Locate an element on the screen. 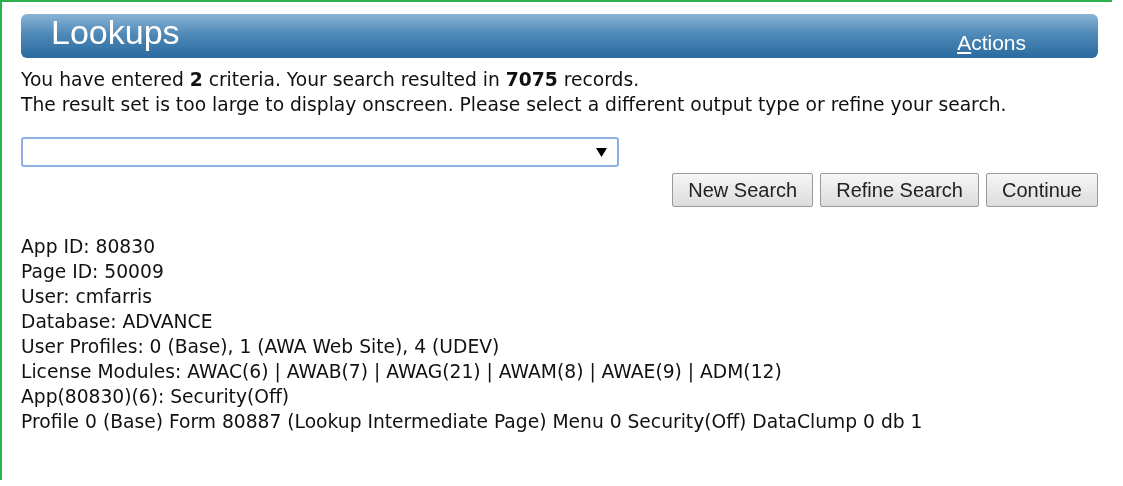 This screenshot has height=486, width=1123. action-button: Refine Search is located at coordinates (899, 190).